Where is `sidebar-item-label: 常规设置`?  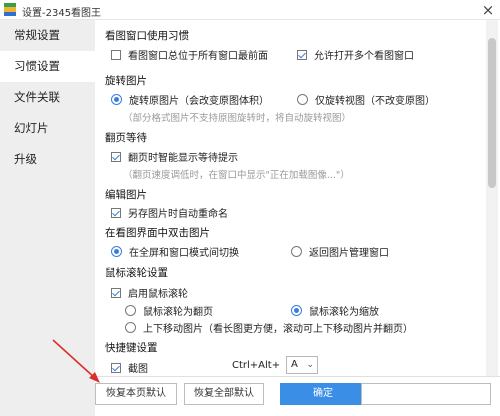 sidebar-item-label: 常规设置 is located at coordinates (37, 35).